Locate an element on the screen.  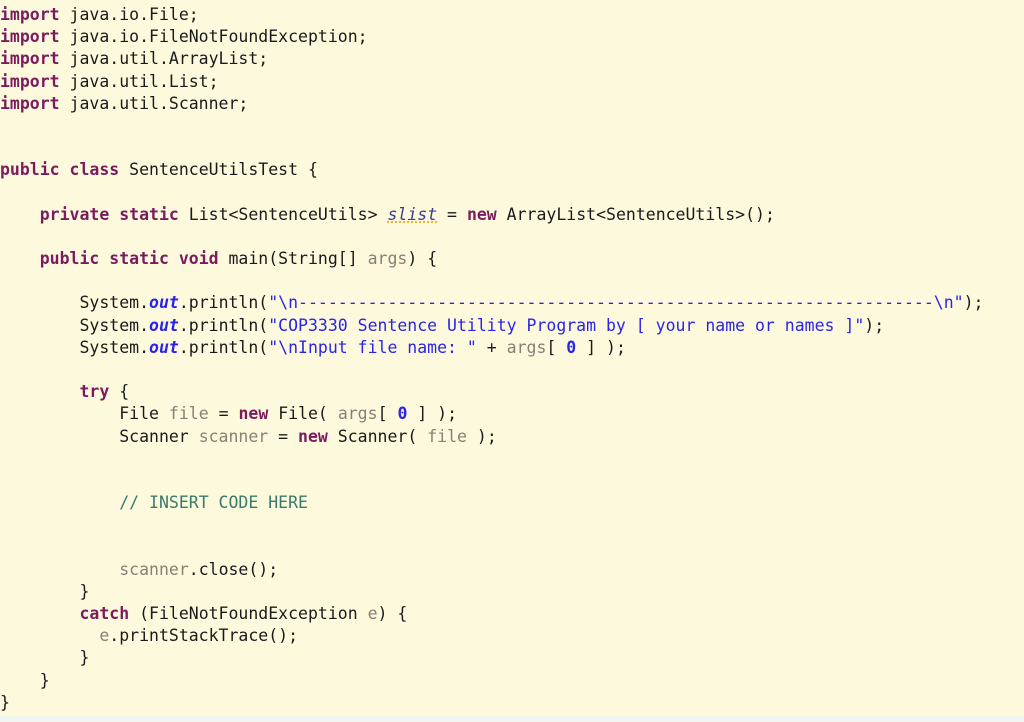
code-token-comment: // INSERT CODE HERE is located at coordinates (213, 503).